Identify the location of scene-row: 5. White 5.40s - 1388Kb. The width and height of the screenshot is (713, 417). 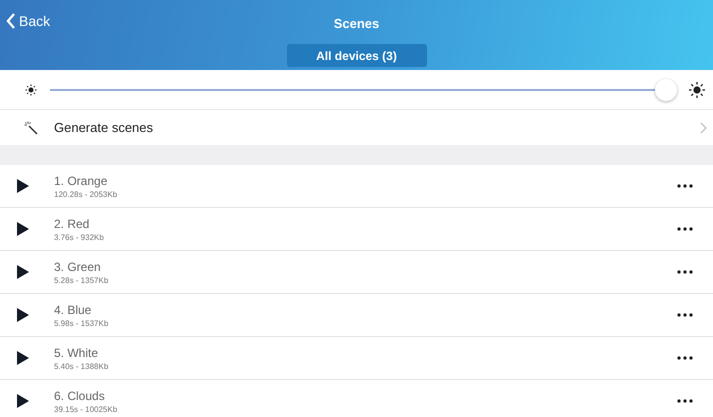
(356, 358).